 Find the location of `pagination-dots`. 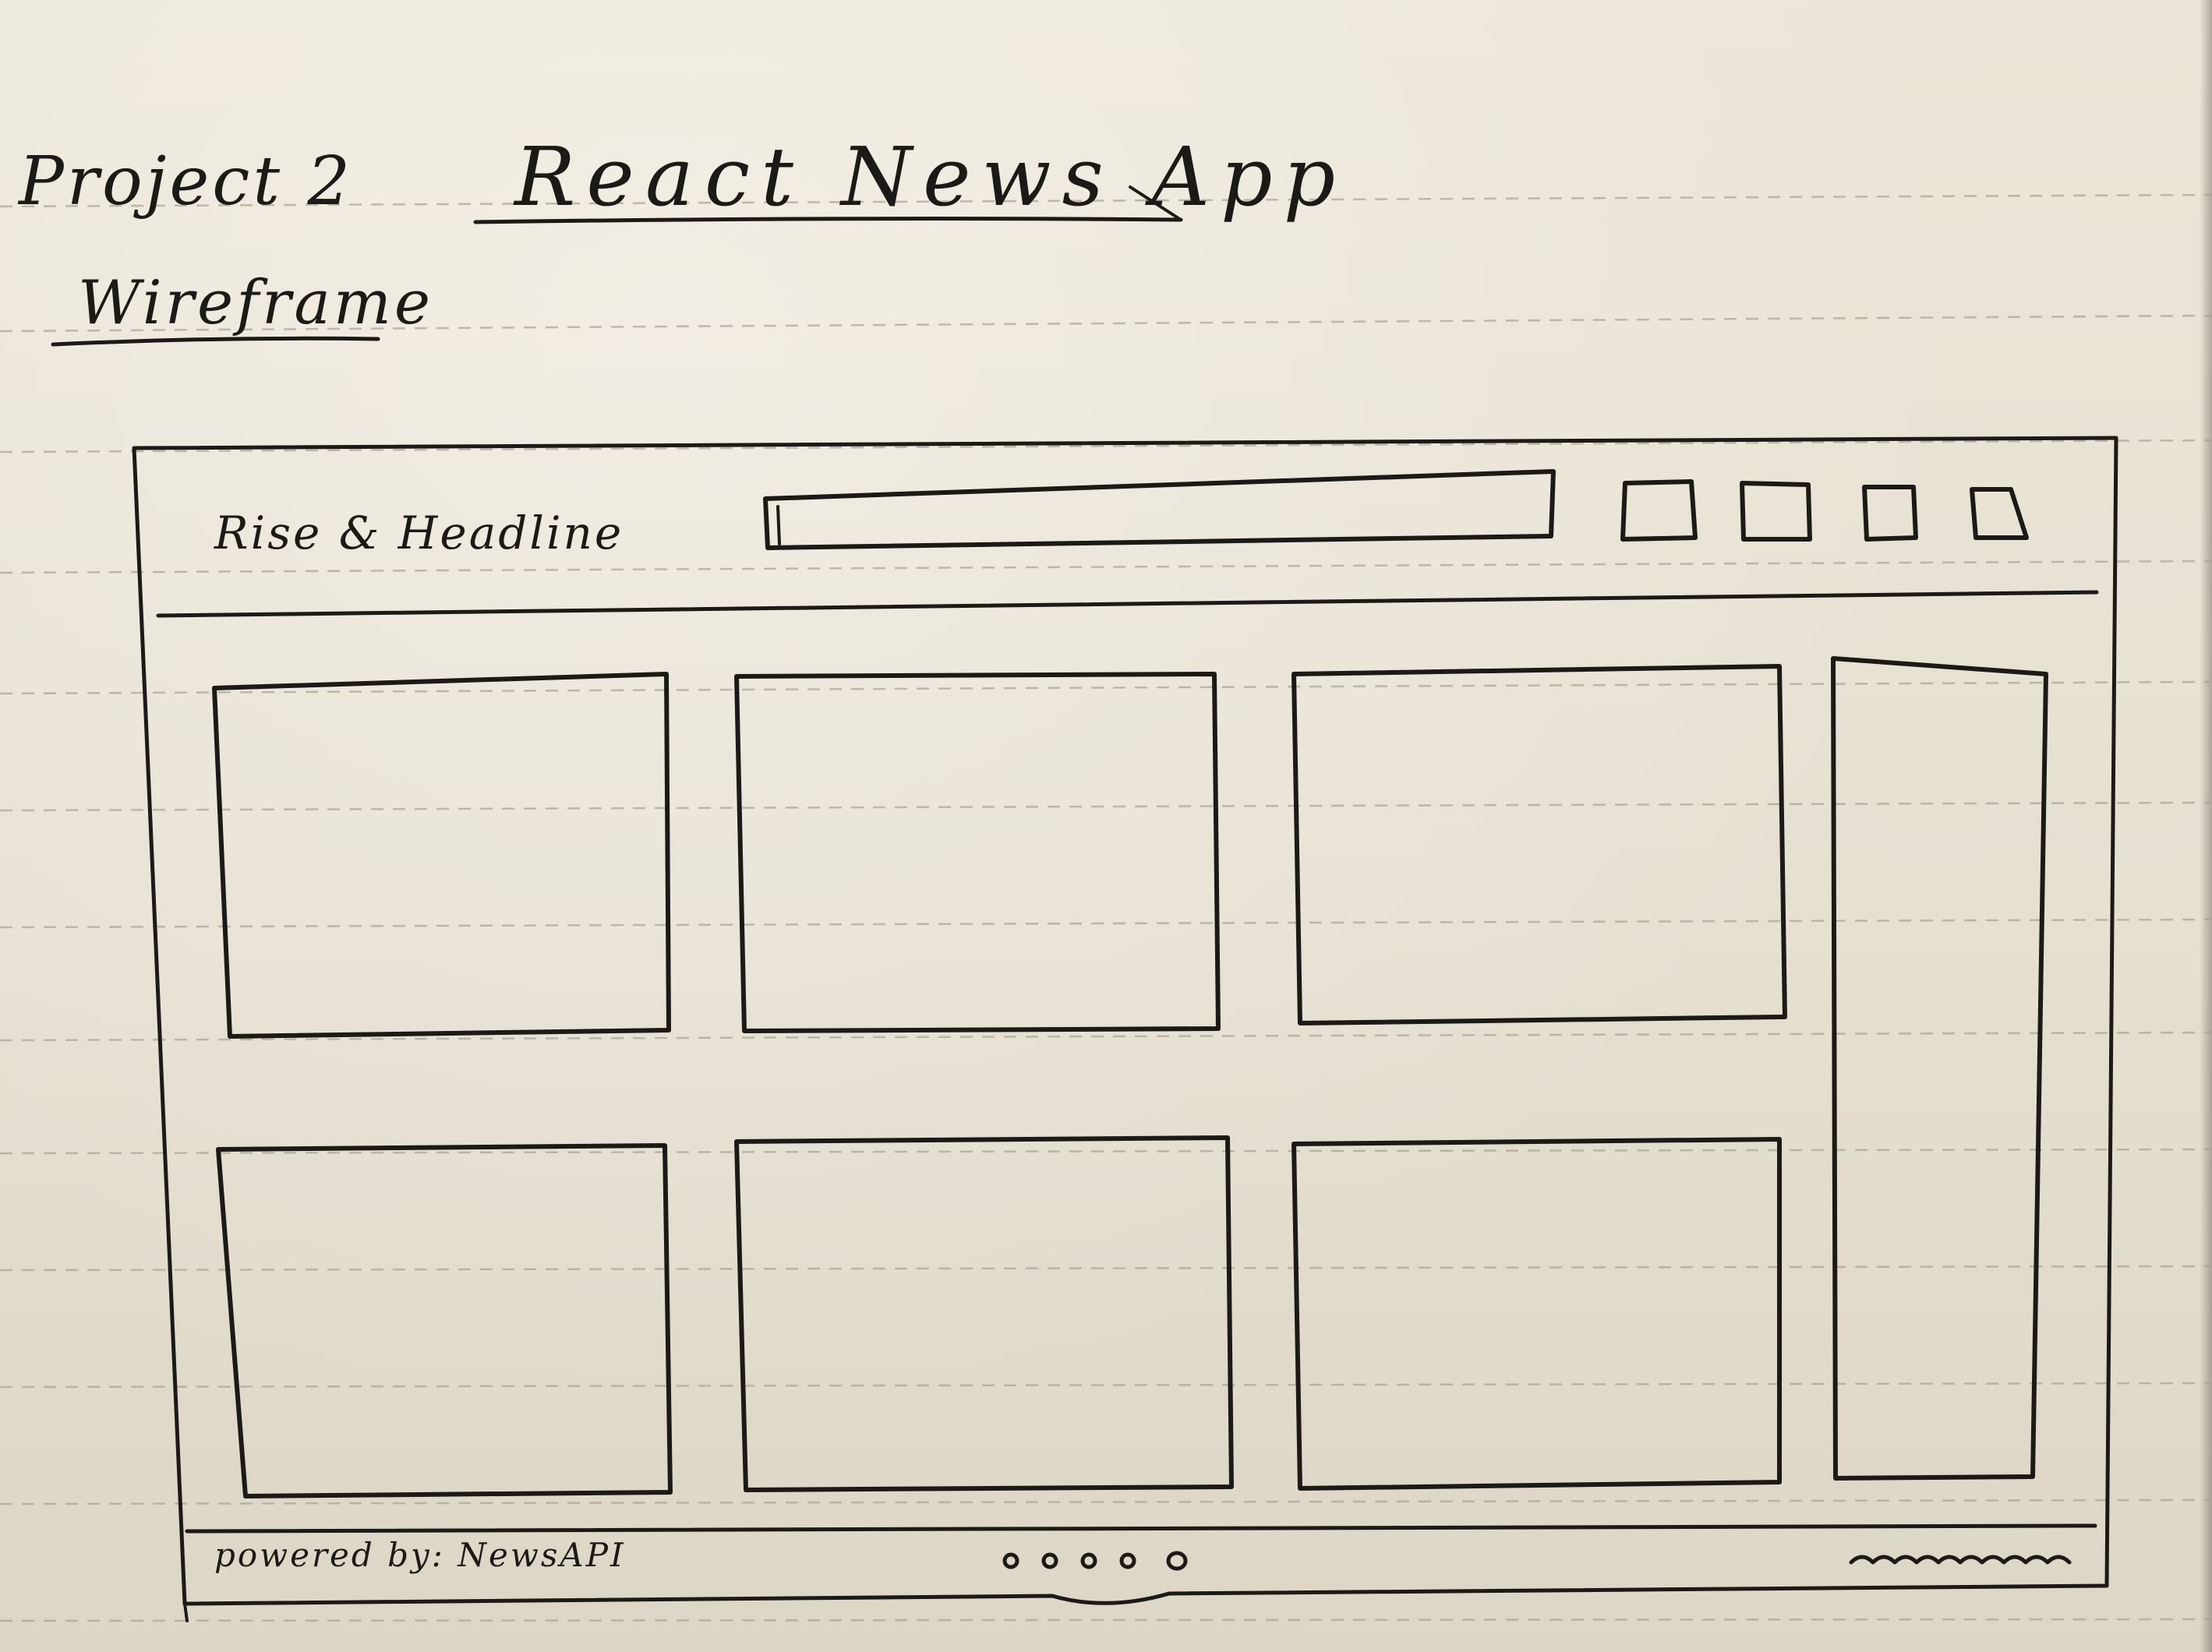

pagination-dots is located at coordinates (1095, 1561).